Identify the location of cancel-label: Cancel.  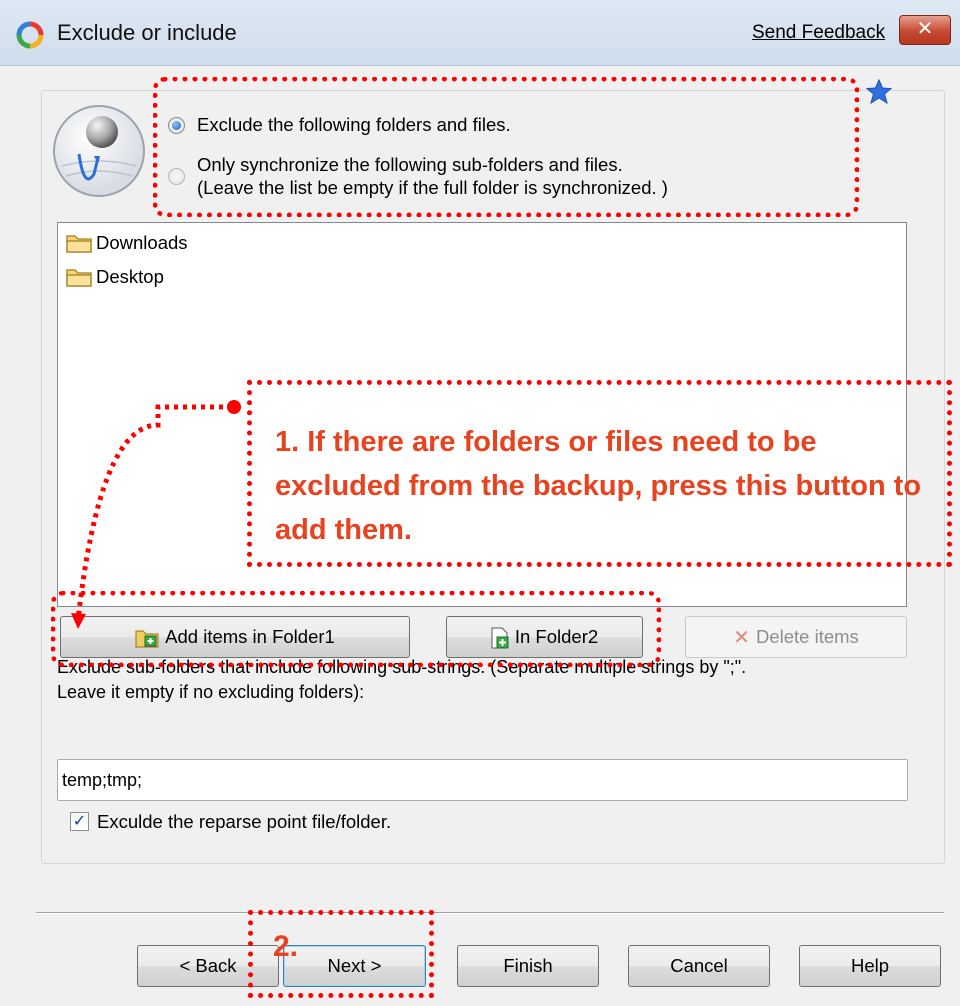
(699, 965).